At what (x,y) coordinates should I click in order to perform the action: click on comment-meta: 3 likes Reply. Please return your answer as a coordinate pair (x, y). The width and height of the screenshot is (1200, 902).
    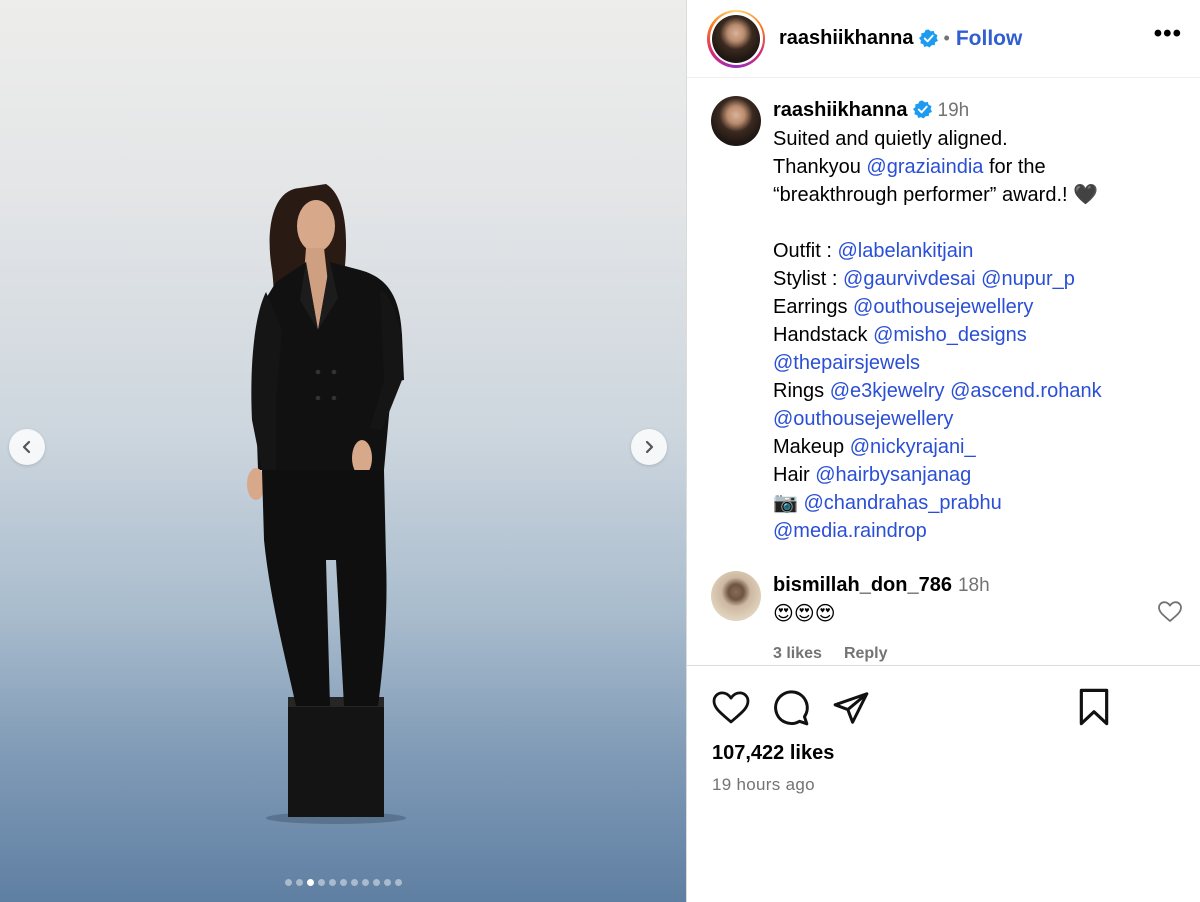
    Looking at the image, I should click on (881, 652).